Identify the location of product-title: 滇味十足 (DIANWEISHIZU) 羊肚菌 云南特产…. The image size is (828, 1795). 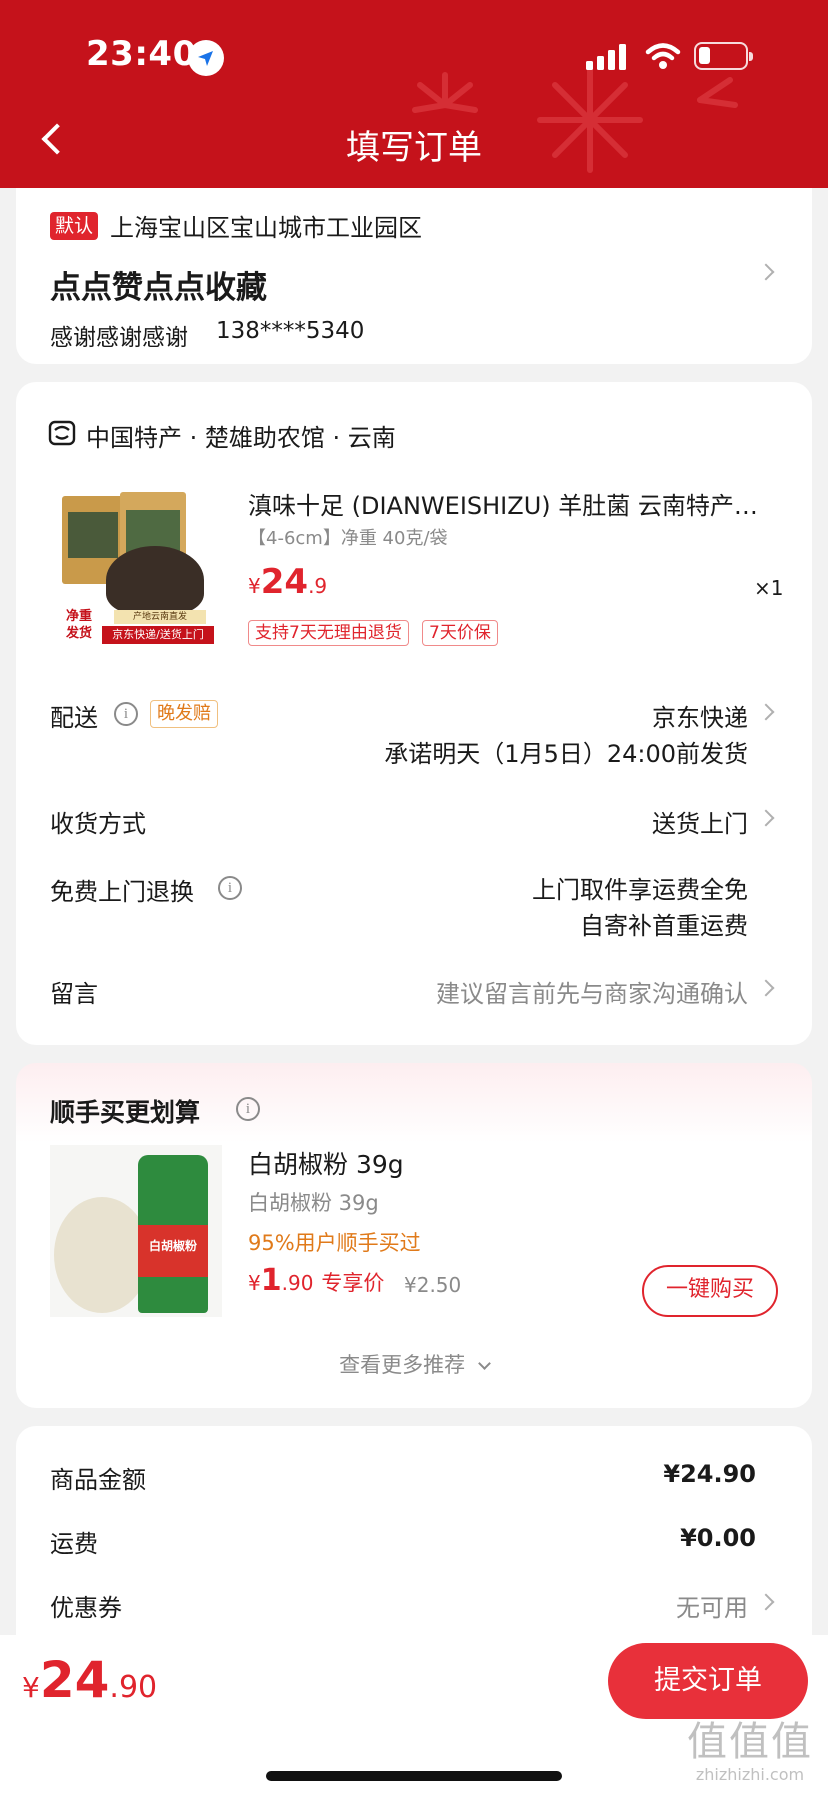
(518, 503).